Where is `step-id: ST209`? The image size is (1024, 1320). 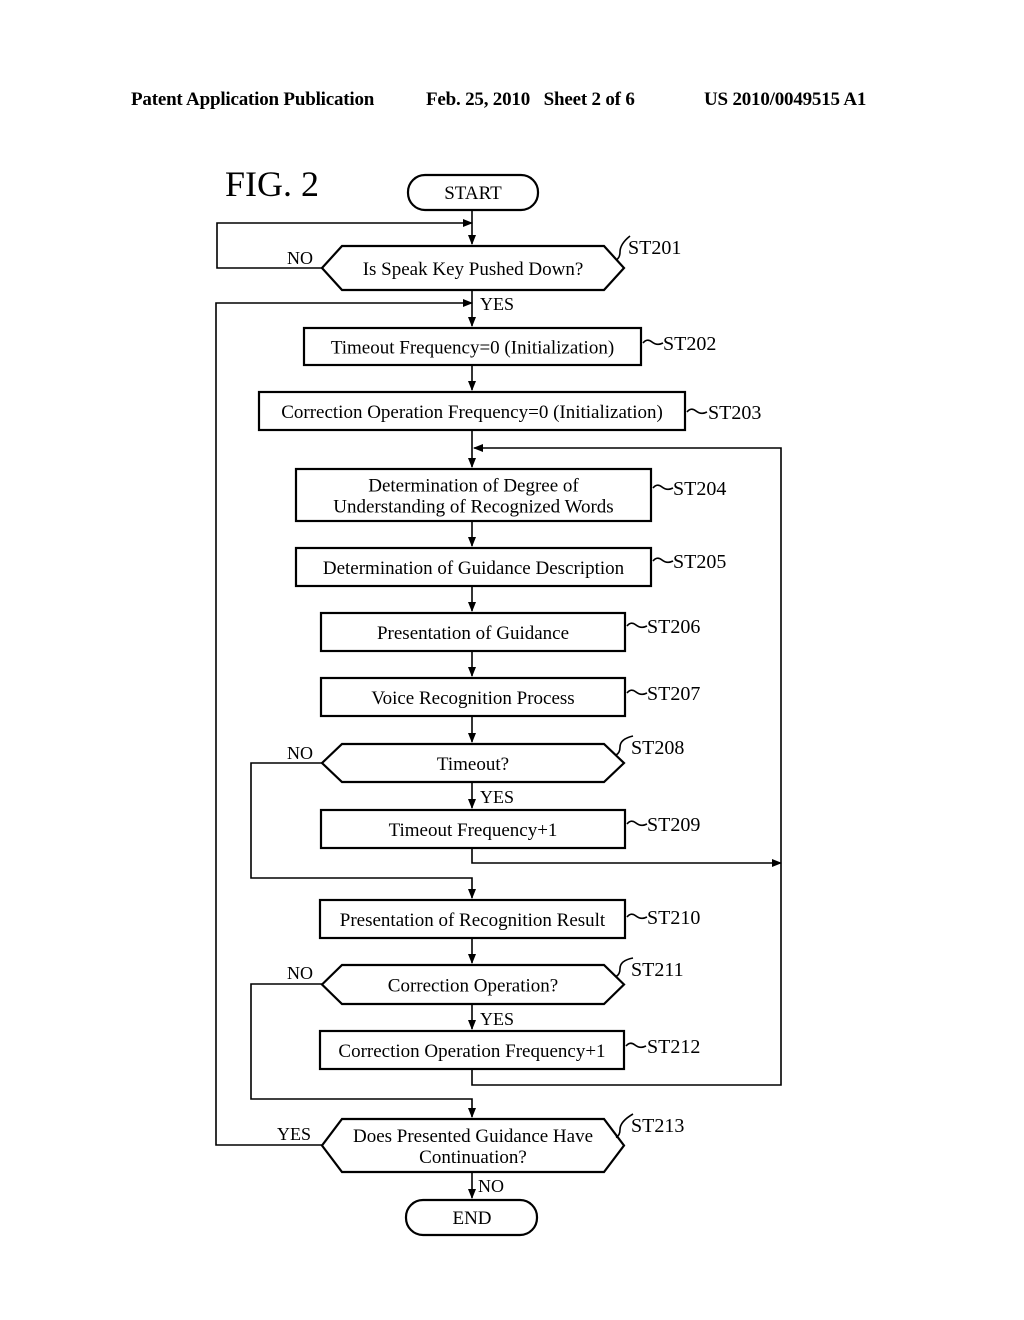 step-id: ST209 is located at coordinates (673, 825).